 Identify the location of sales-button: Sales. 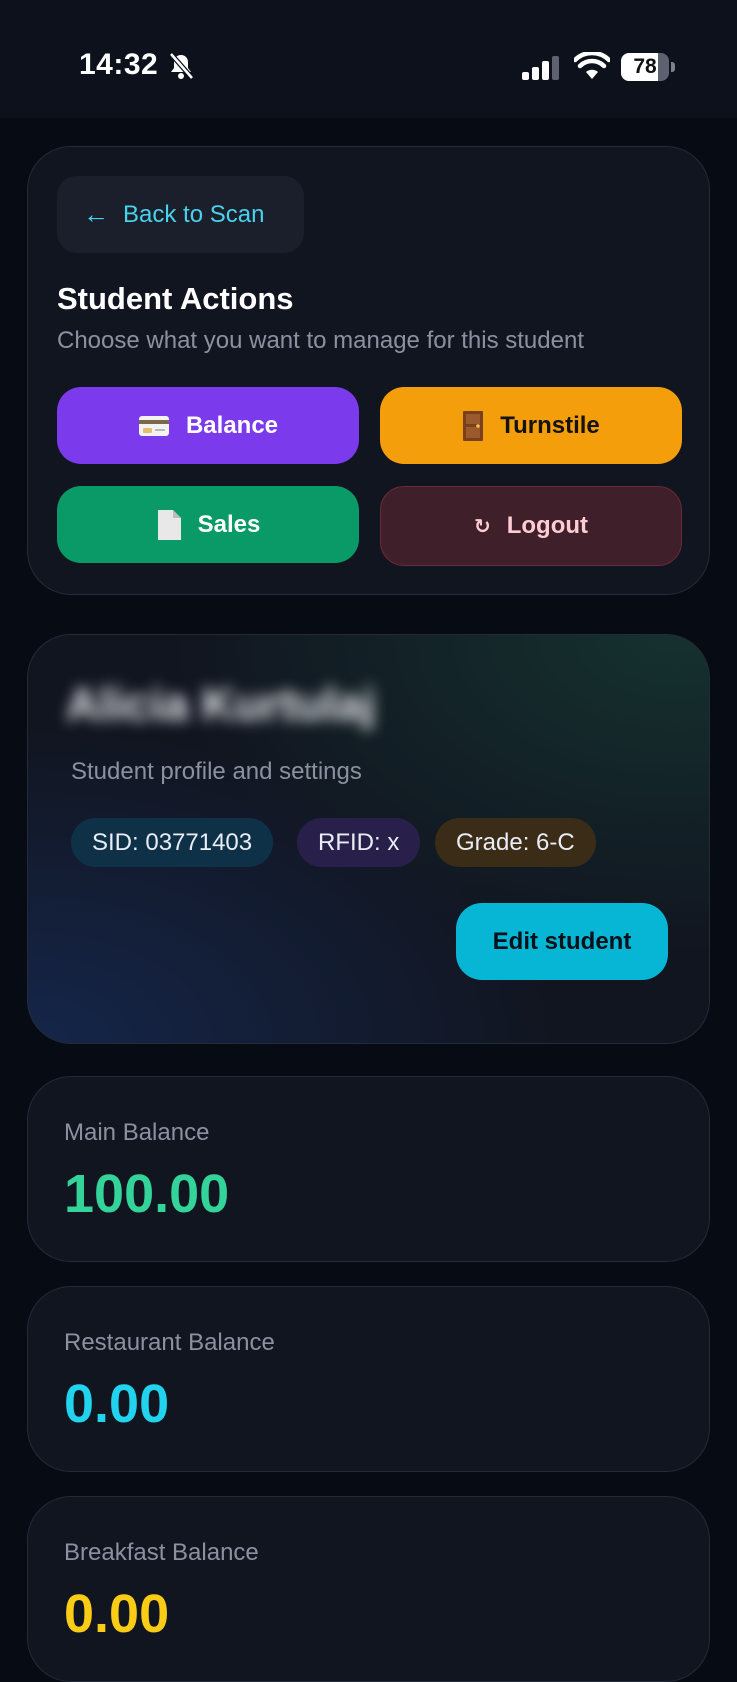
(208, 524).